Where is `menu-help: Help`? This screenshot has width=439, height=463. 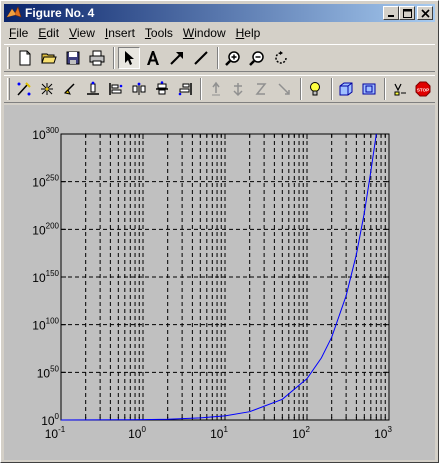 menu-help: Help is located at coordinates (248, 33).